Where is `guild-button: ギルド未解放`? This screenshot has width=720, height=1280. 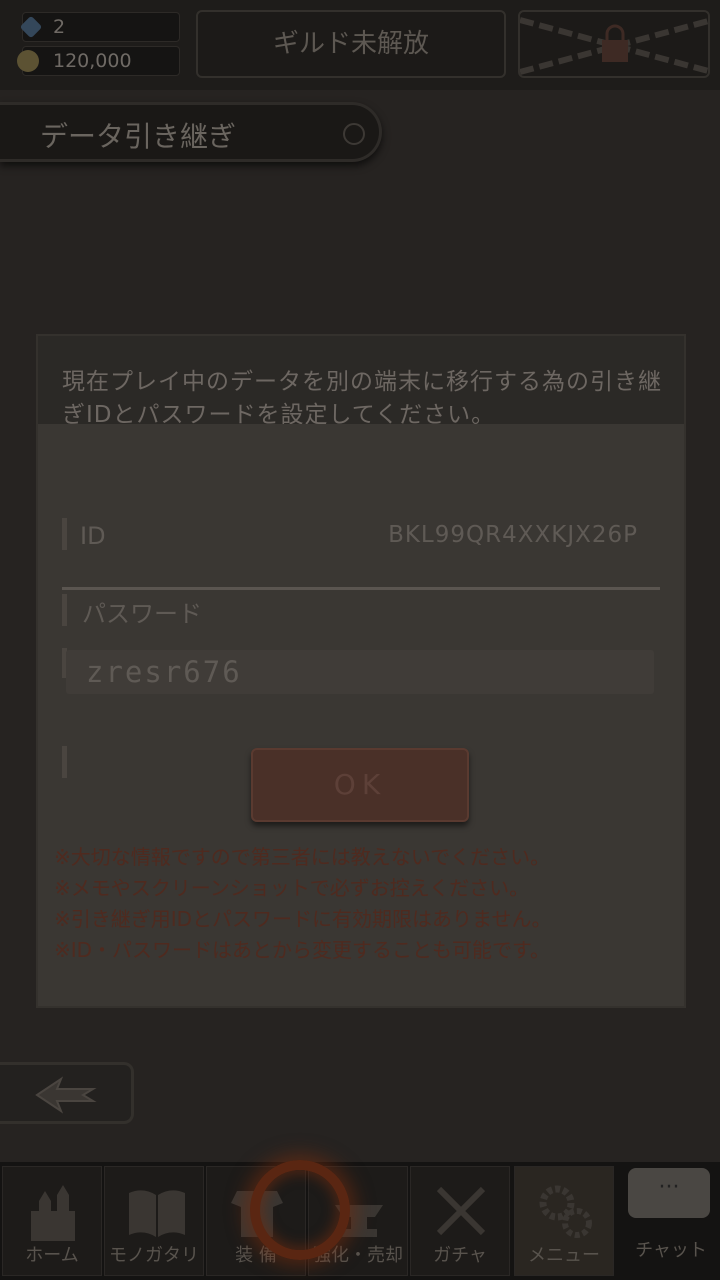
guild-button: ギルド未解放 is located at coordinates (351, 44).